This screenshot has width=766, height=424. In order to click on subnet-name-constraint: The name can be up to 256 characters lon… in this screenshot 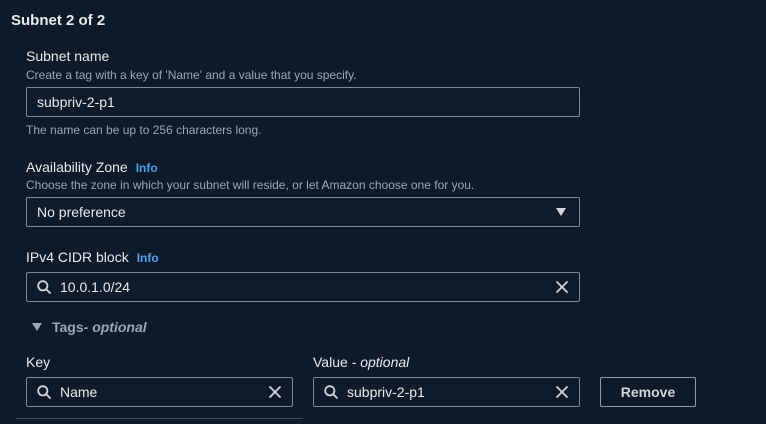, I will do `click(144, 130)`.